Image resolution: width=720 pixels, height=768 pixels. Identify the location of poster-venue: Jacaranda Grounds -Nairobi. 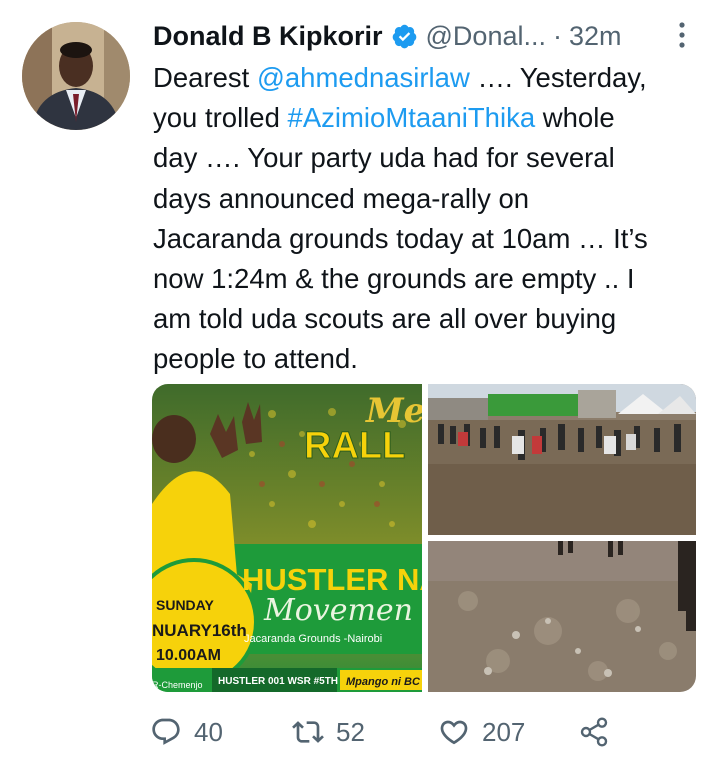
(313, 639).